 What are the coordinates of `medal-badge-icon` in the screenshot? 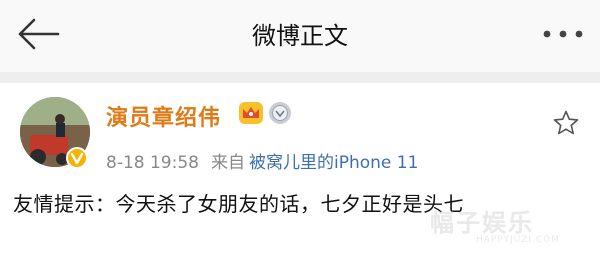 It's located at (280, 113).